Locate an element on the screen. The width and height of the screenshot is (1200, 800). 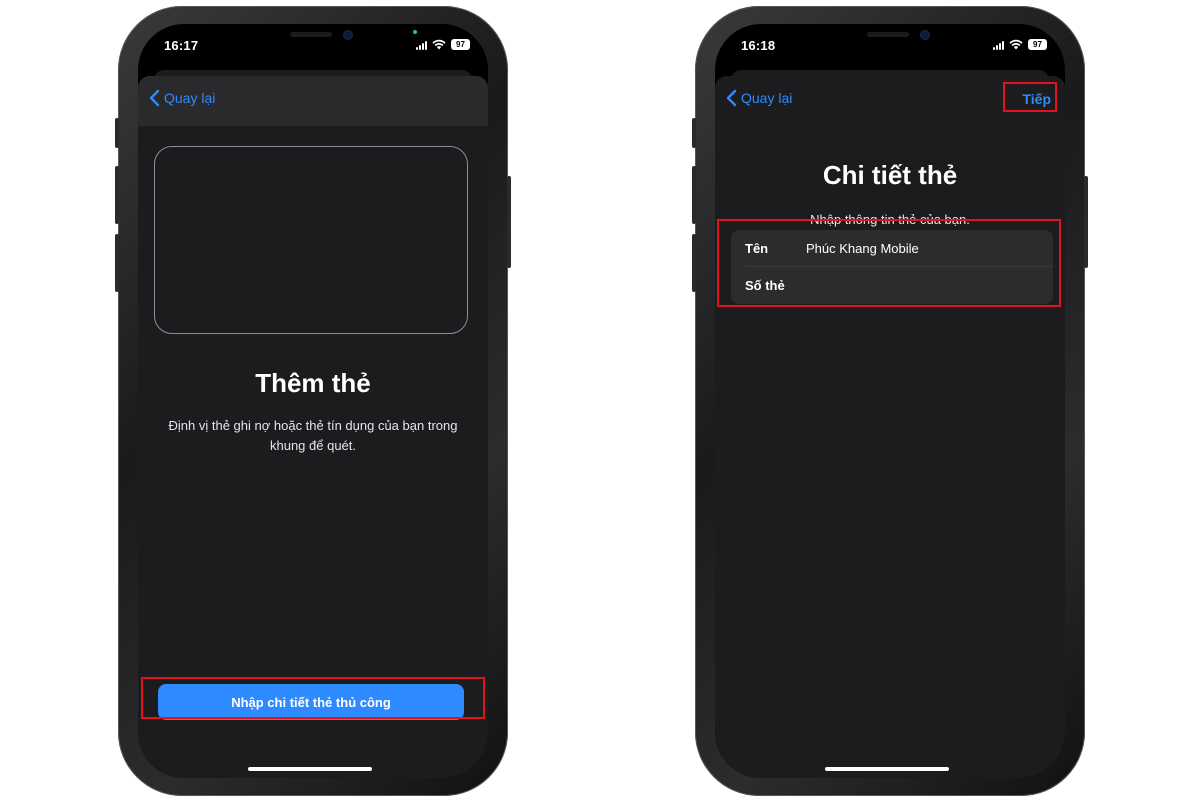
highlight-next-button is located at coordinates (1030, 97).